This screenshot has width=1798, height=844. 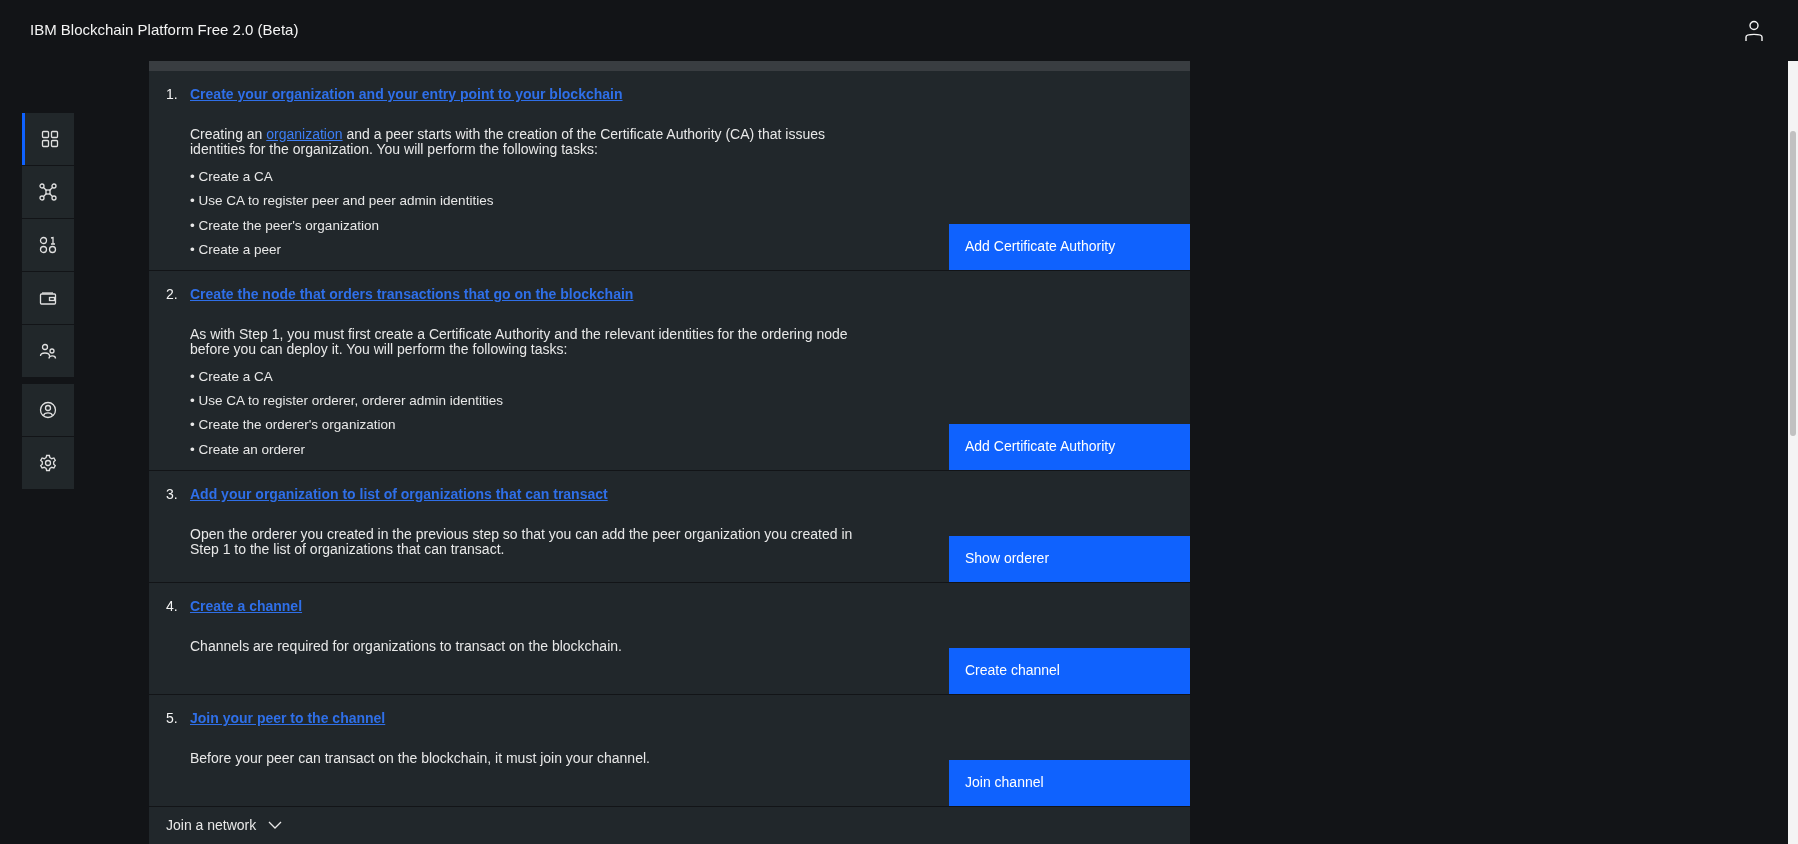 What do you see at coordinates (275, 825) in the screenshot?
I see `chevron-icon` at bounding box center [275, 825].